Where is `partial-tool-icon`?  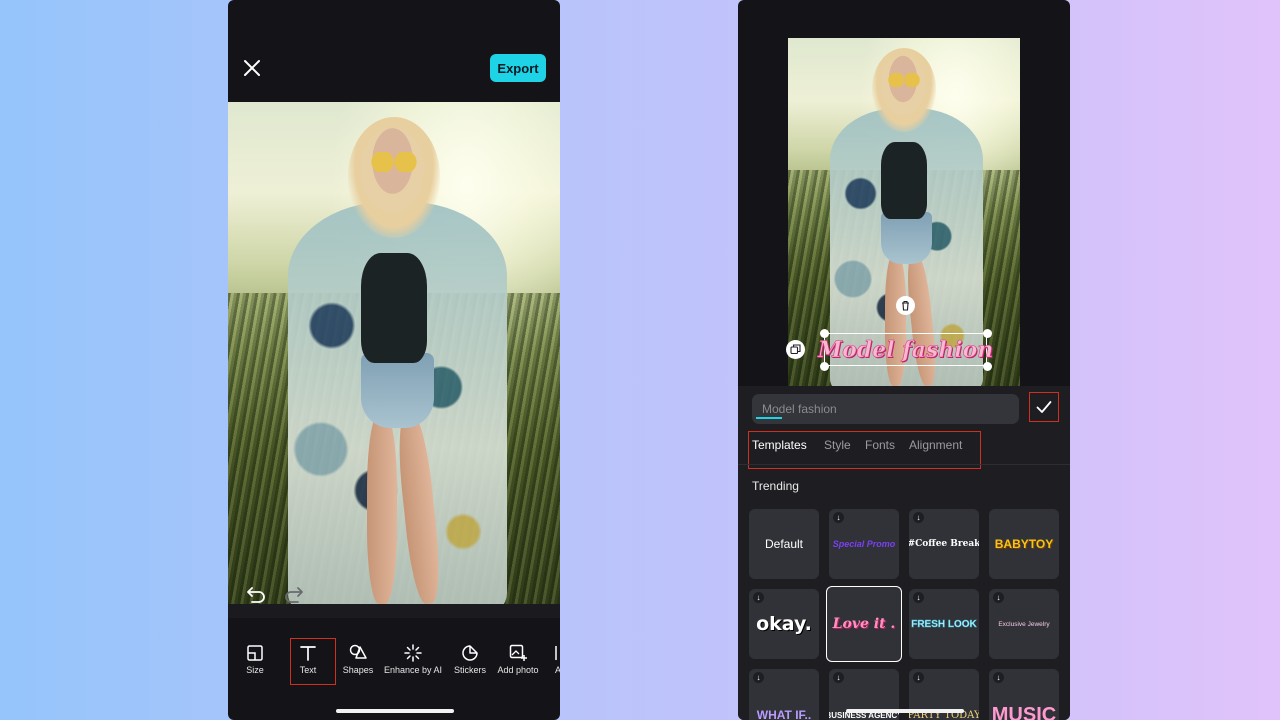 partial-tool-icon is located at coordinates (556, 653).